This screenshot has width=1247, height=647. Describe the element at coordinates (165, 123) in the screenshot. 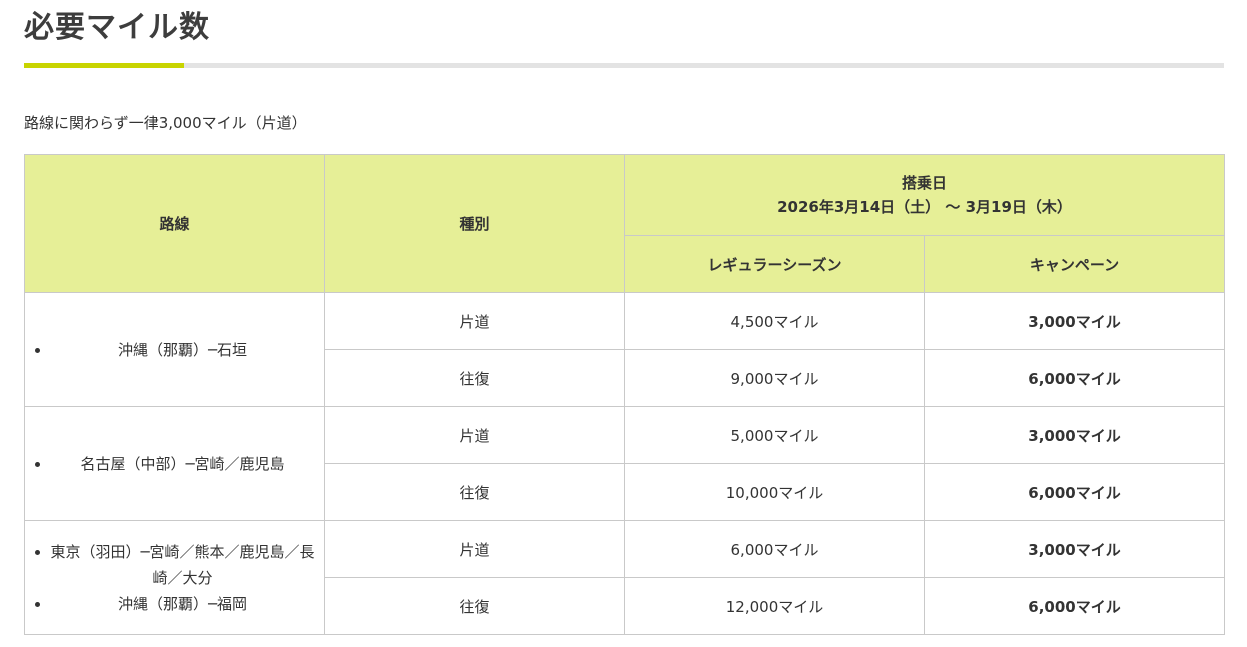

I see `lead-text: 路線に関わらず一律3,000マイル（片道）` at that location.